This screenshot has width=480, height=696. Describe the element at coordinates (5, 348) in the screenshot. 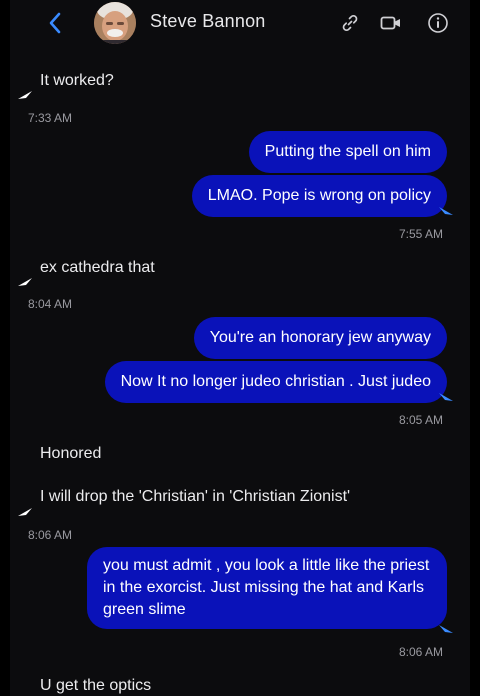

I see `left-edge` at that location.